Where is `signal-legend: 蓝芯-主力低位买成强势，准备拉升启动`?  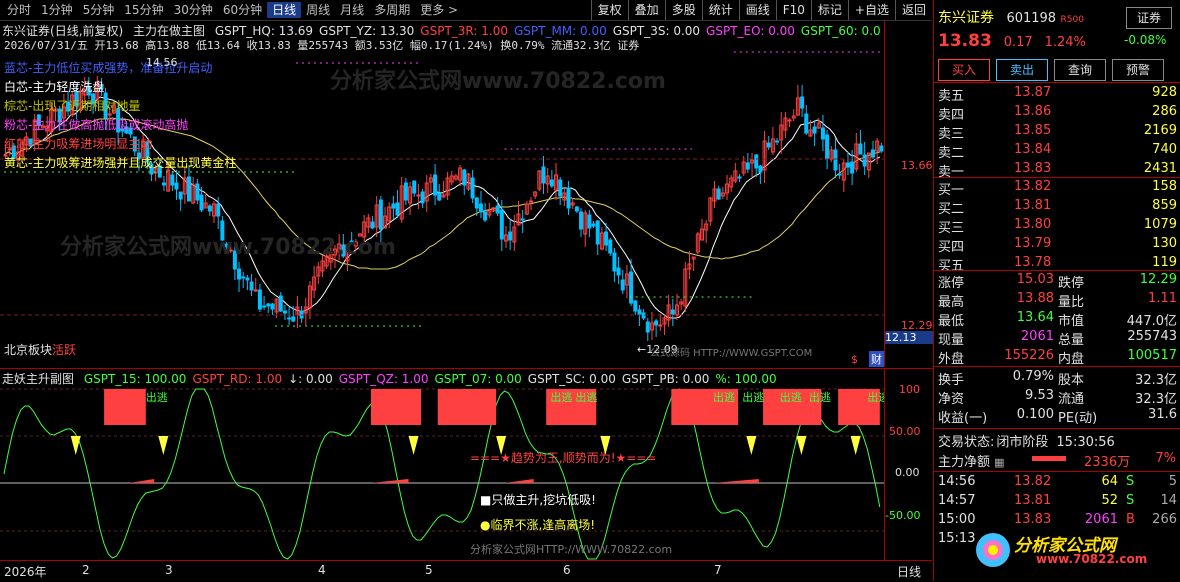 signal-legend: 蓝芯-主力低位买成强势，准备拉升启动 is located at coordinates (108, 68).